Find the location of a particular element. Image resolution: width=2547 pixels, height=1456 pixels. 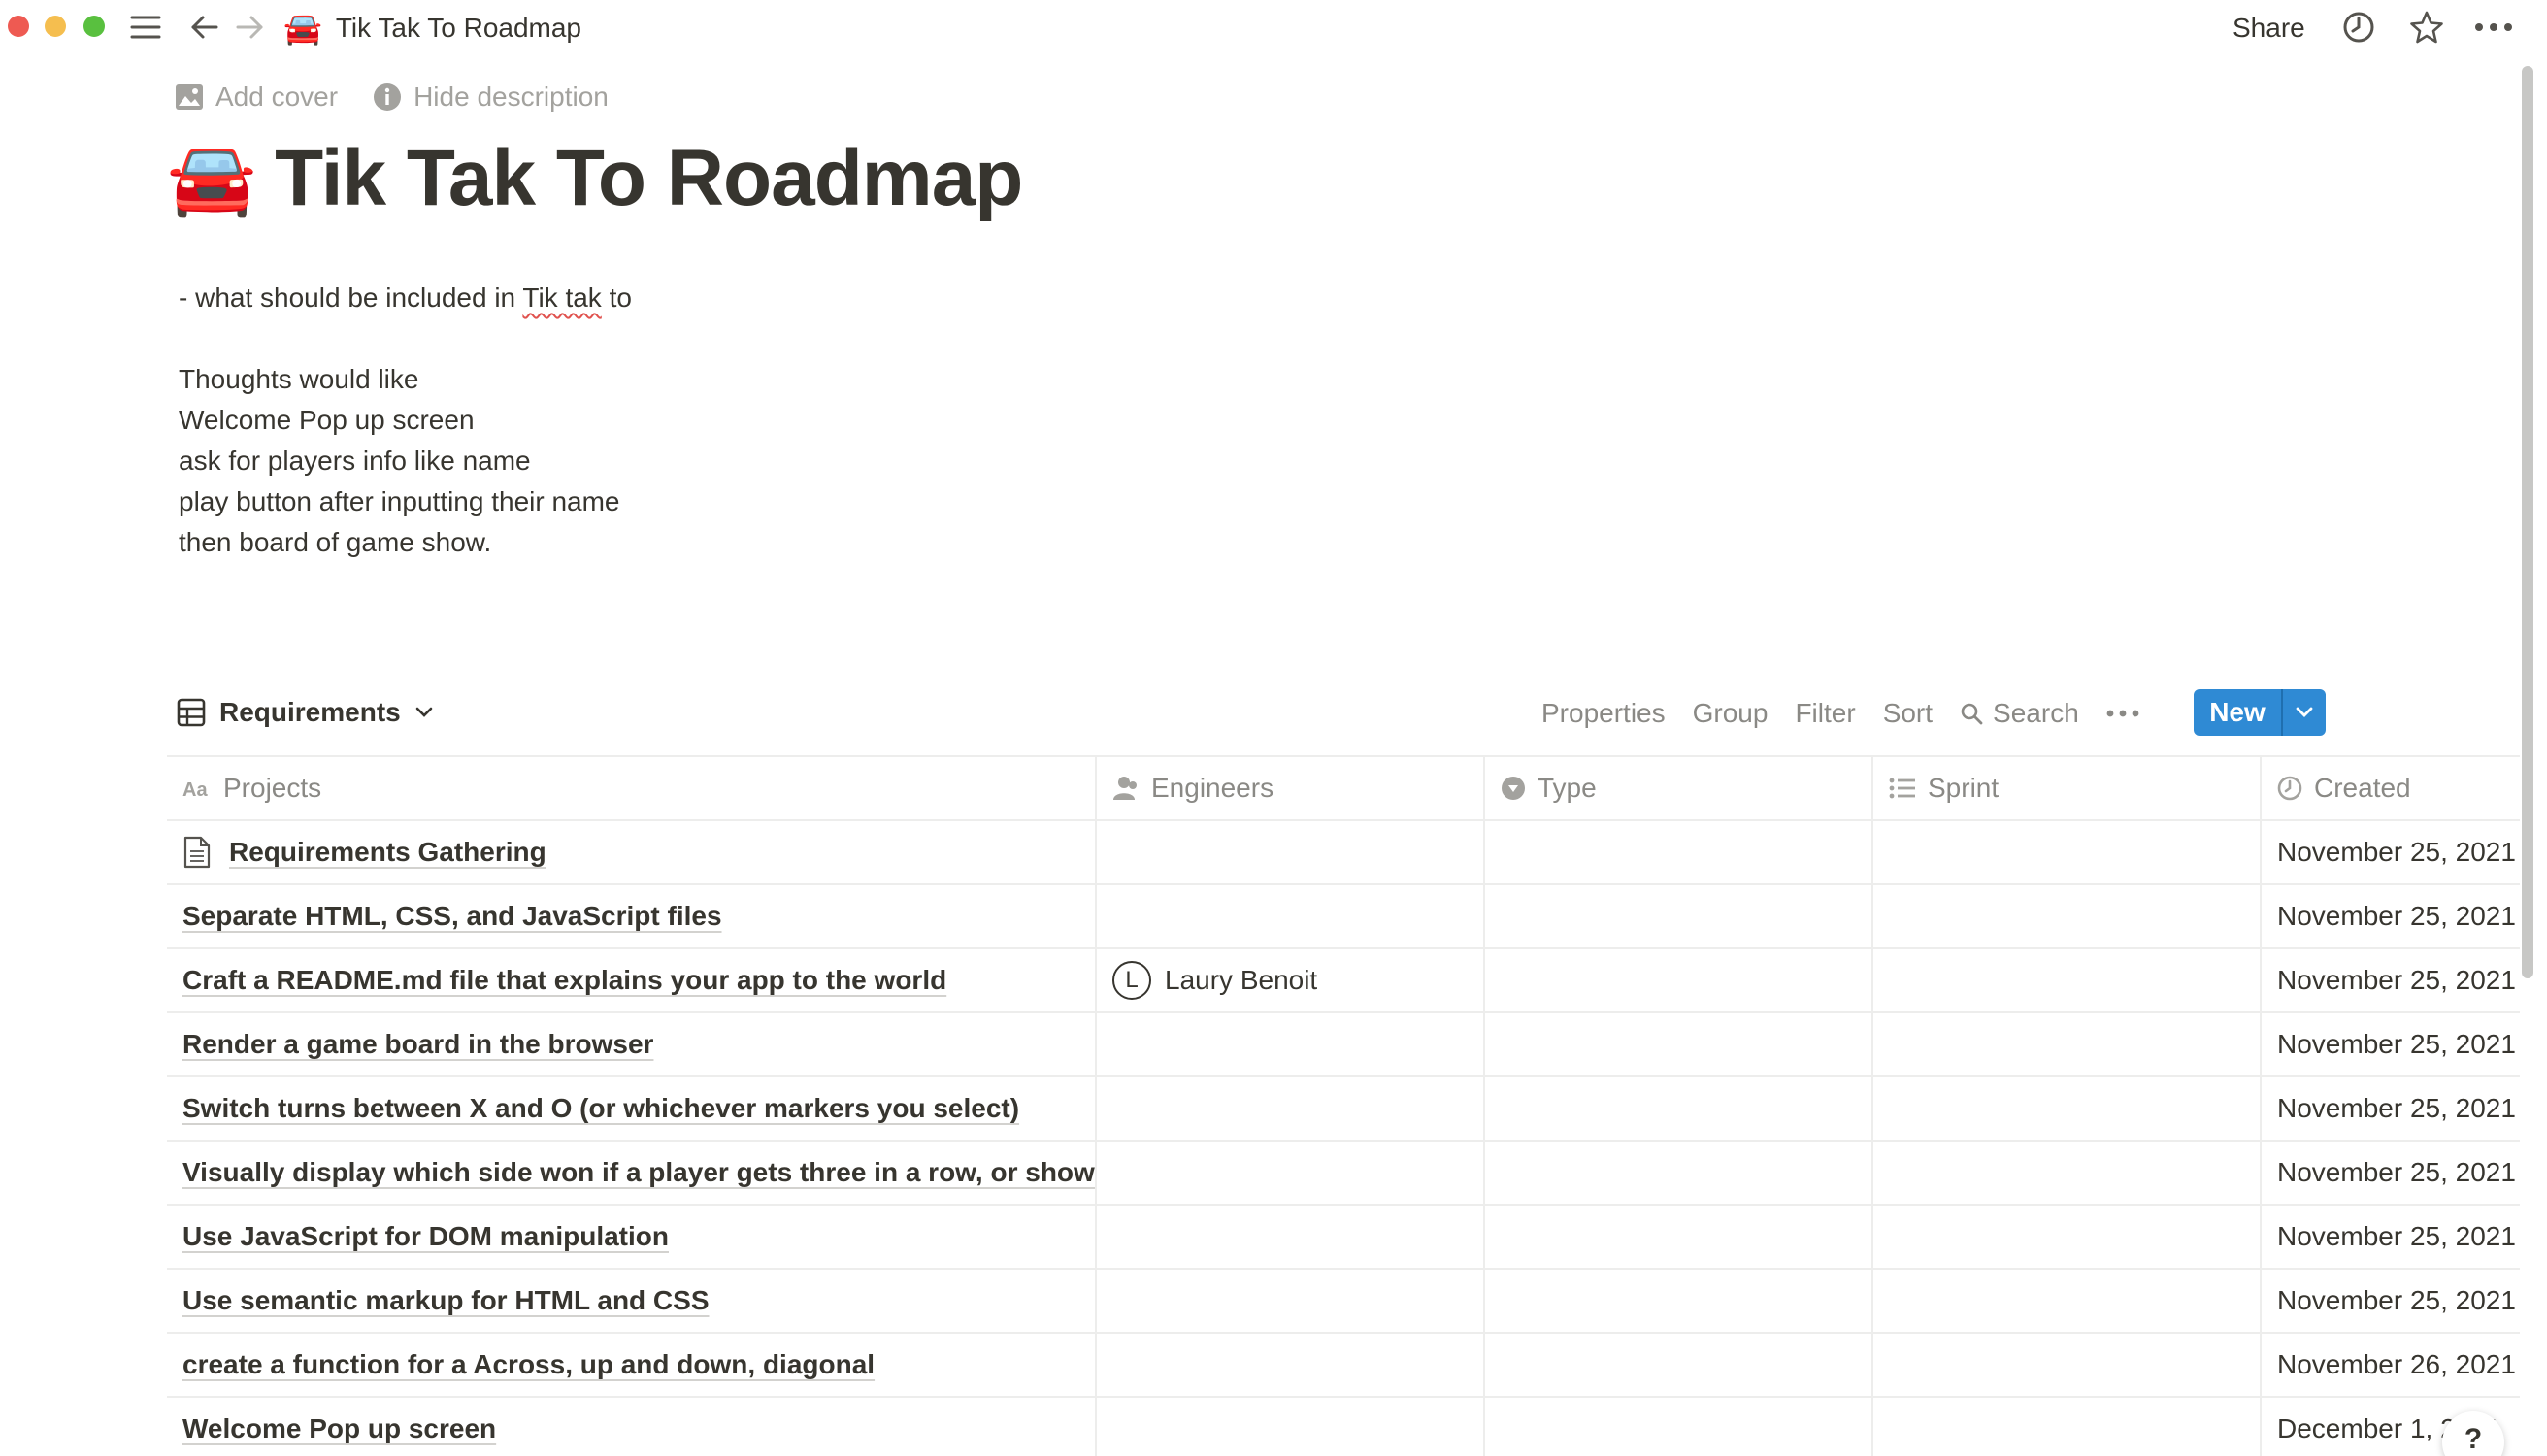

share-button: Share is located at coordinates (2269, 28).